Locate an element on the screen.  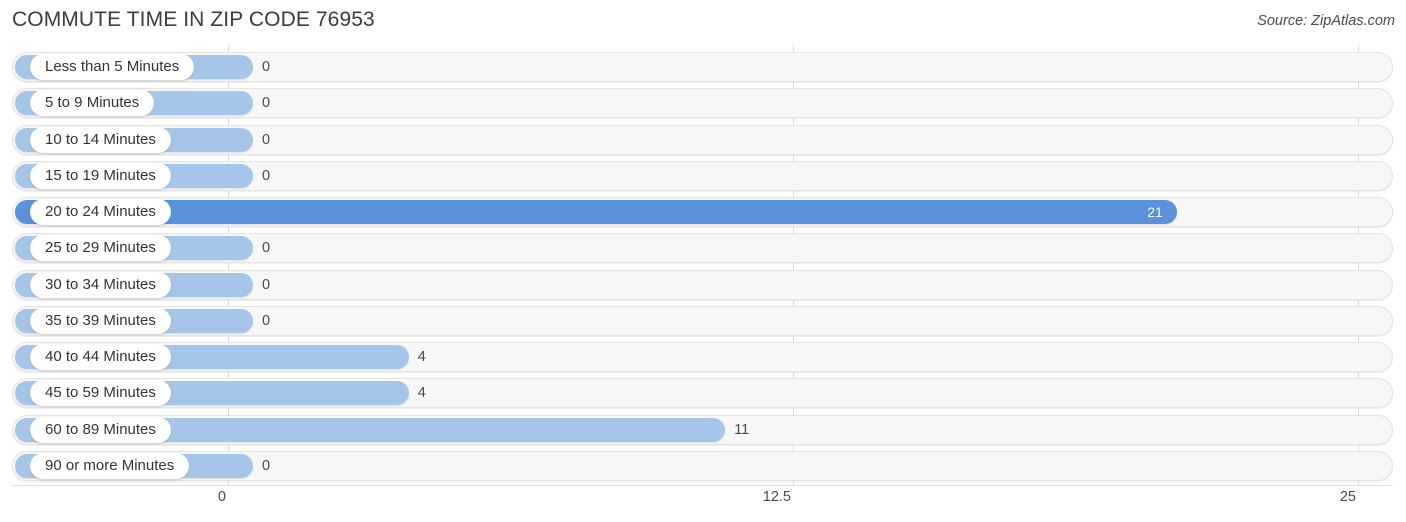
bar-row: 40 to 44 Minutes 4 is located at coordinates (702, 357).